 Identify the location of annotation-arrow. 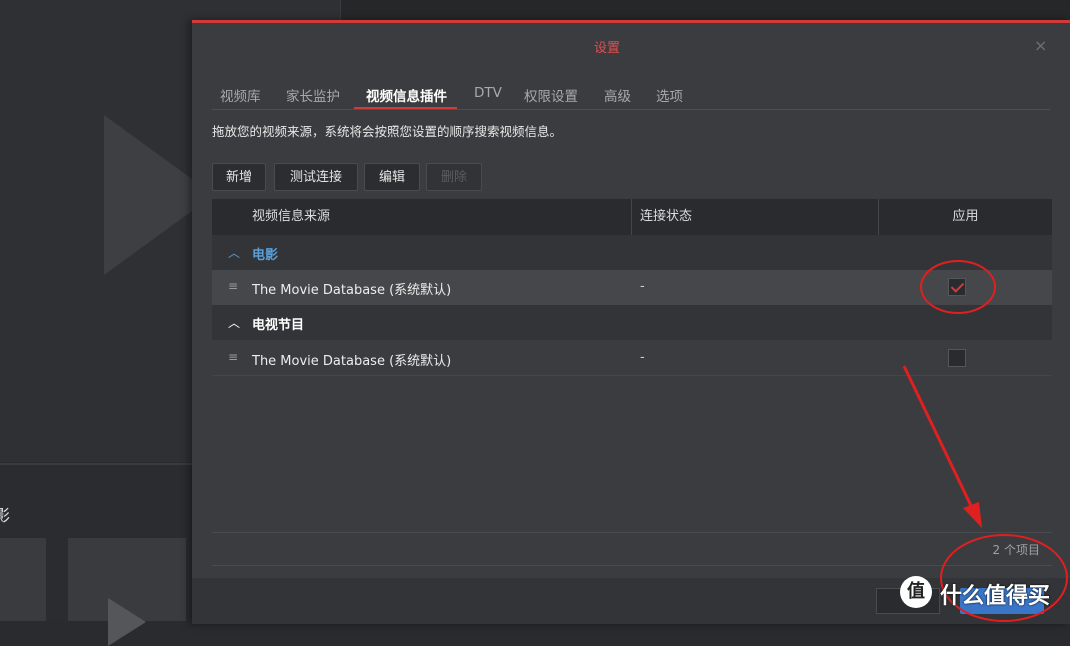
(942, 446).